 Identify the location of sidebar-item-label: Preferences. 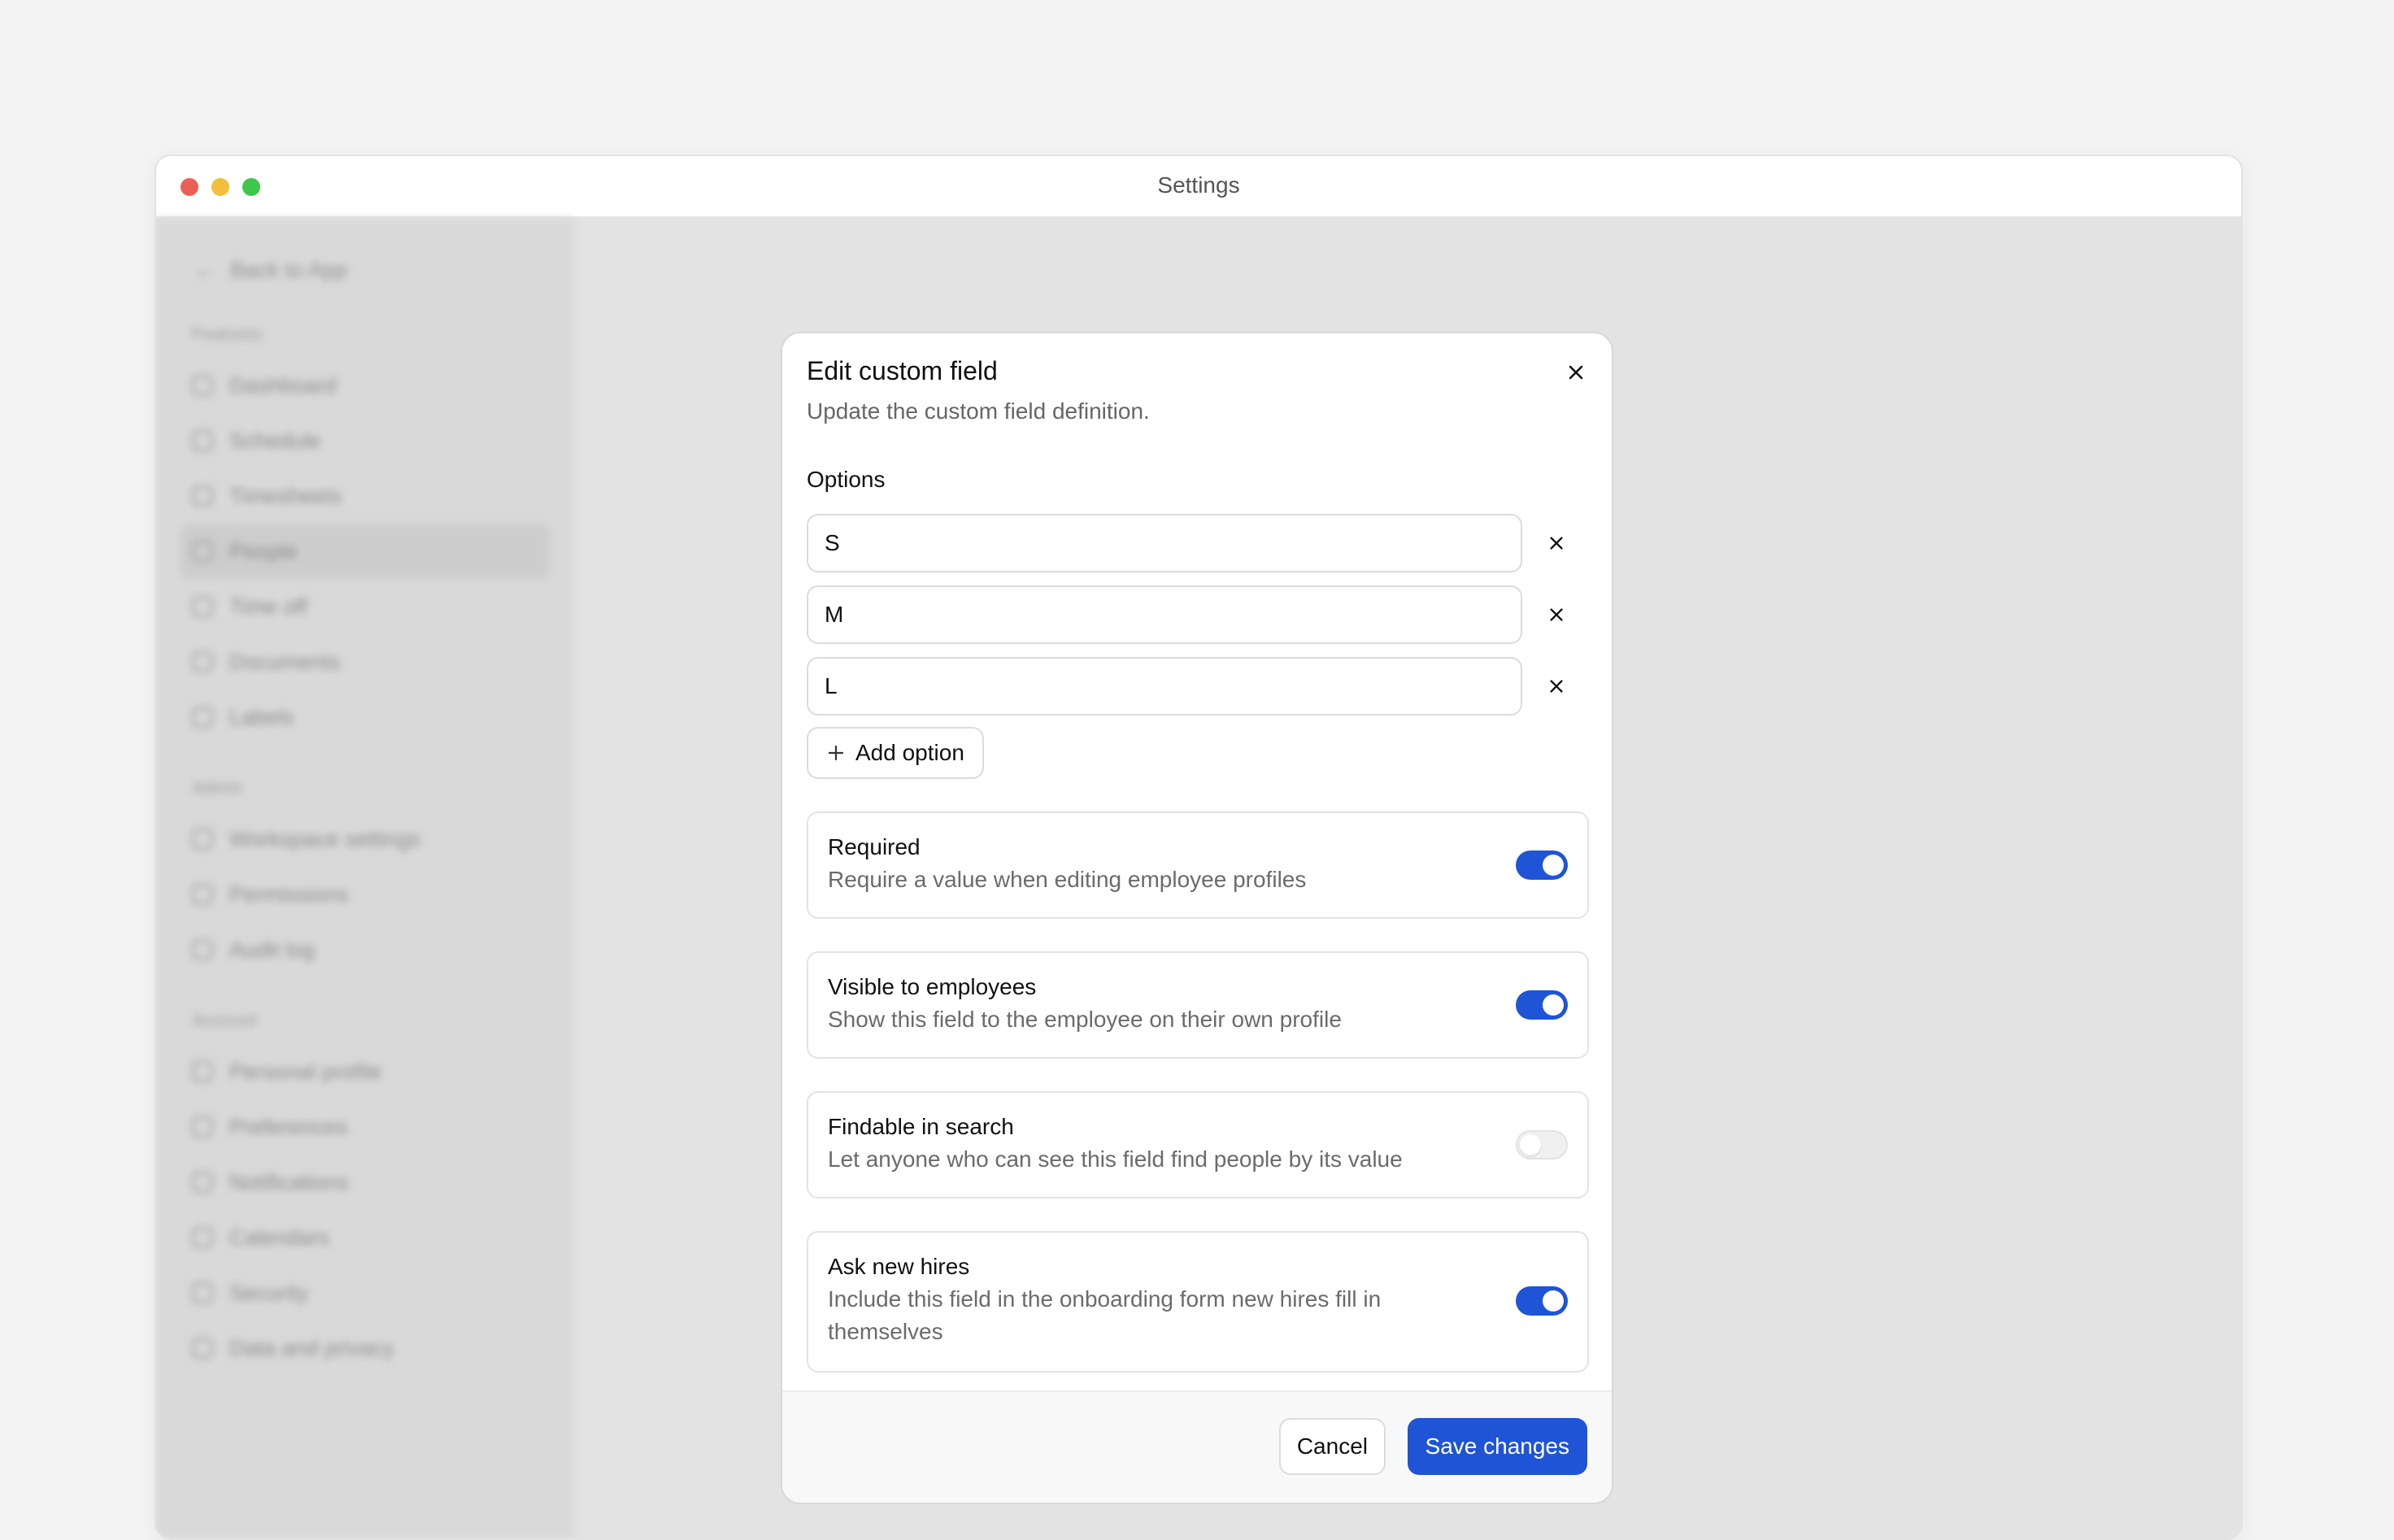
(288, 1126).